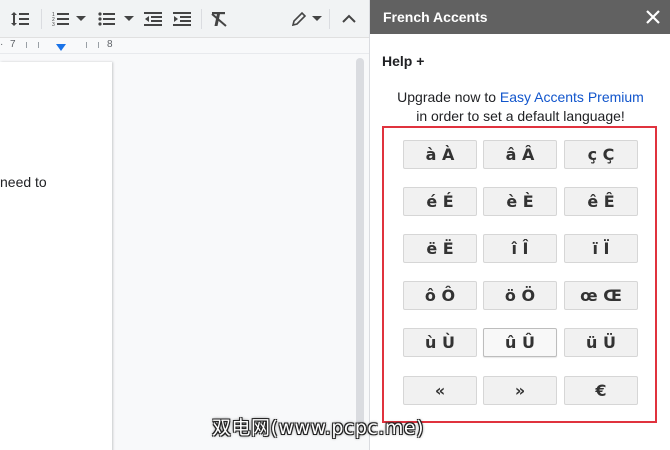 The width and height of the screenshot is (670, 450). I want to click on upgrade-suffix: in order to set a default language!, so click(520, 116).